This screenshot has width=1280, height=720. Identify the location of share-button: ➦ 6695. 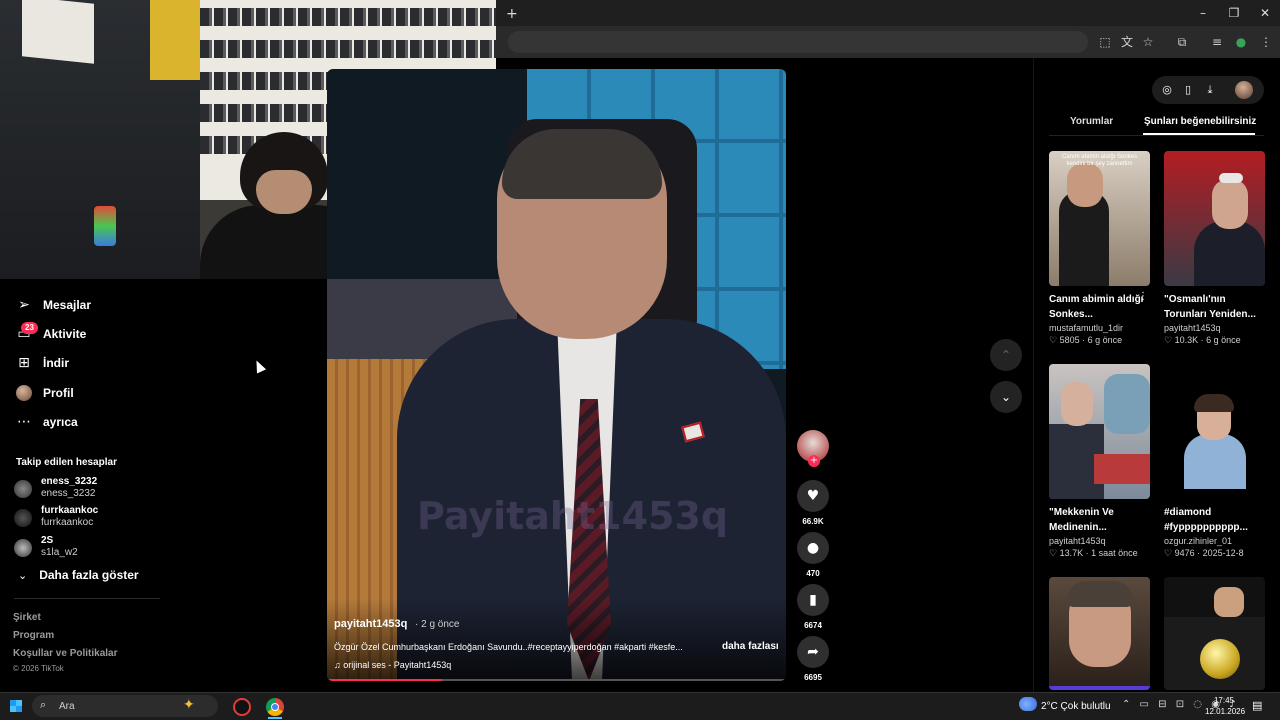
(813, 659).